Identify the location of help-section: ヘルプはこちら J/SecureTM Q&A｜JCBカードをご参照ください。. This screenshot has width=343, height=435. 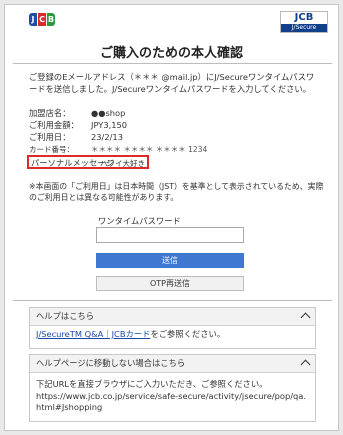
(172, 328).